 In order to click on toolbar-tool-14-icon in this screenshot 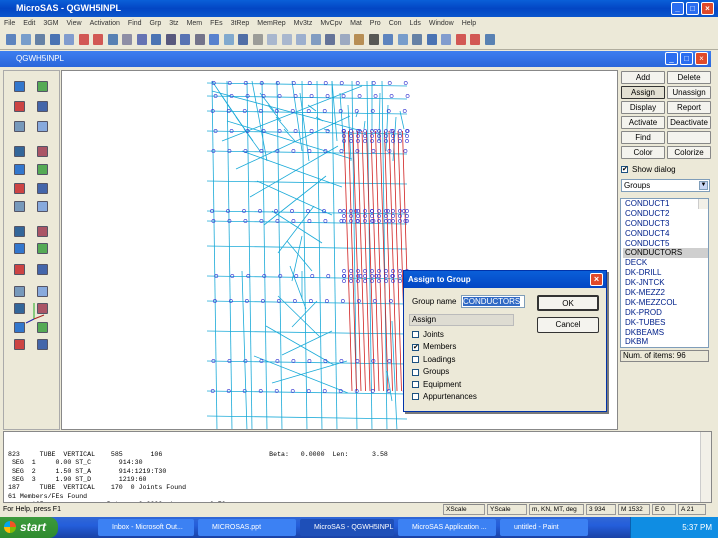, I will do `click(214, 39)`.